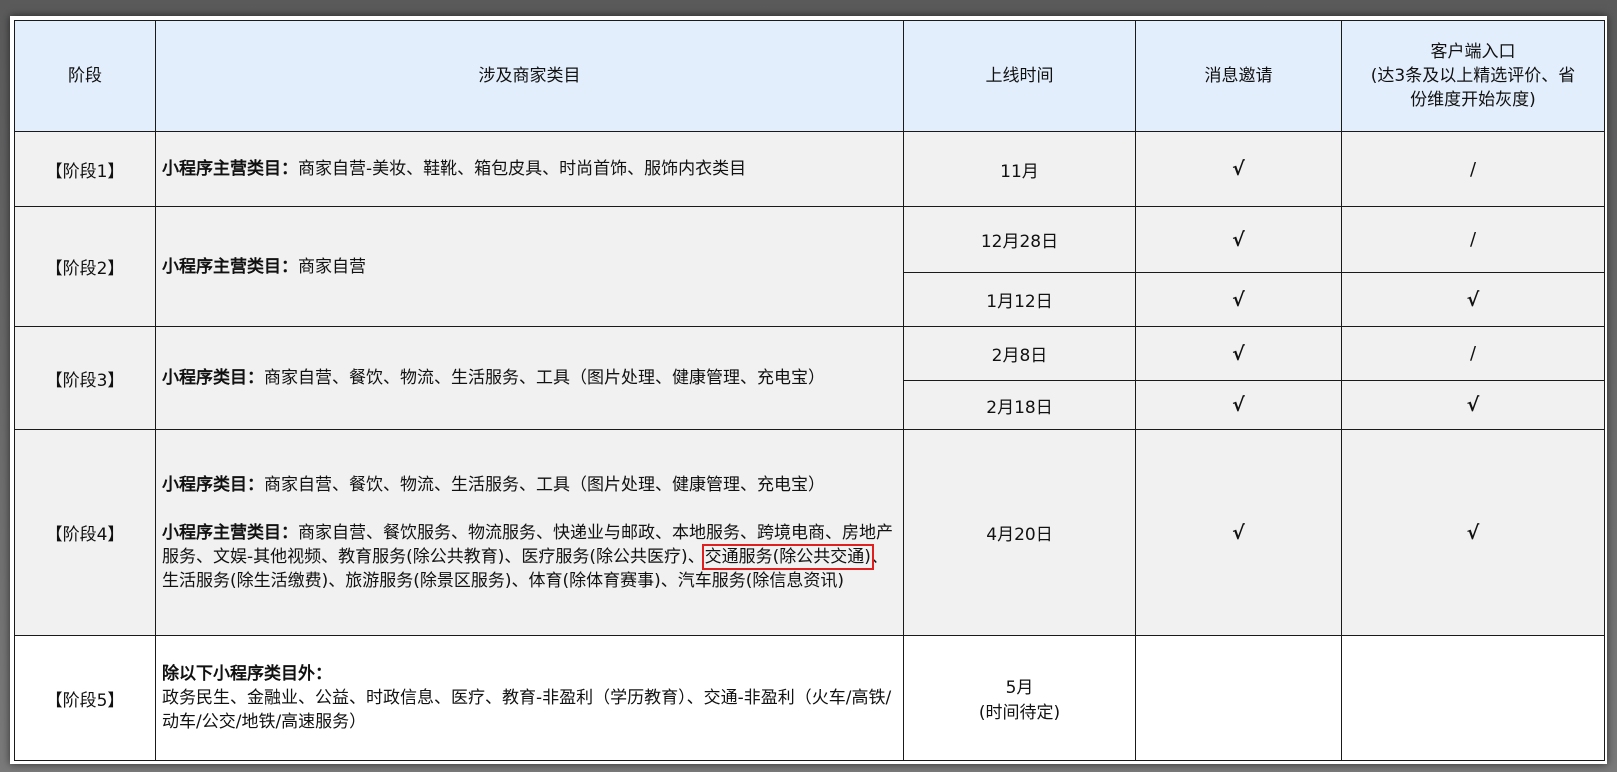 Image resolution: width=1617 pixels, height=772 pixels. I want to click on launch-cell: 2月18日, so click(1019, 405).